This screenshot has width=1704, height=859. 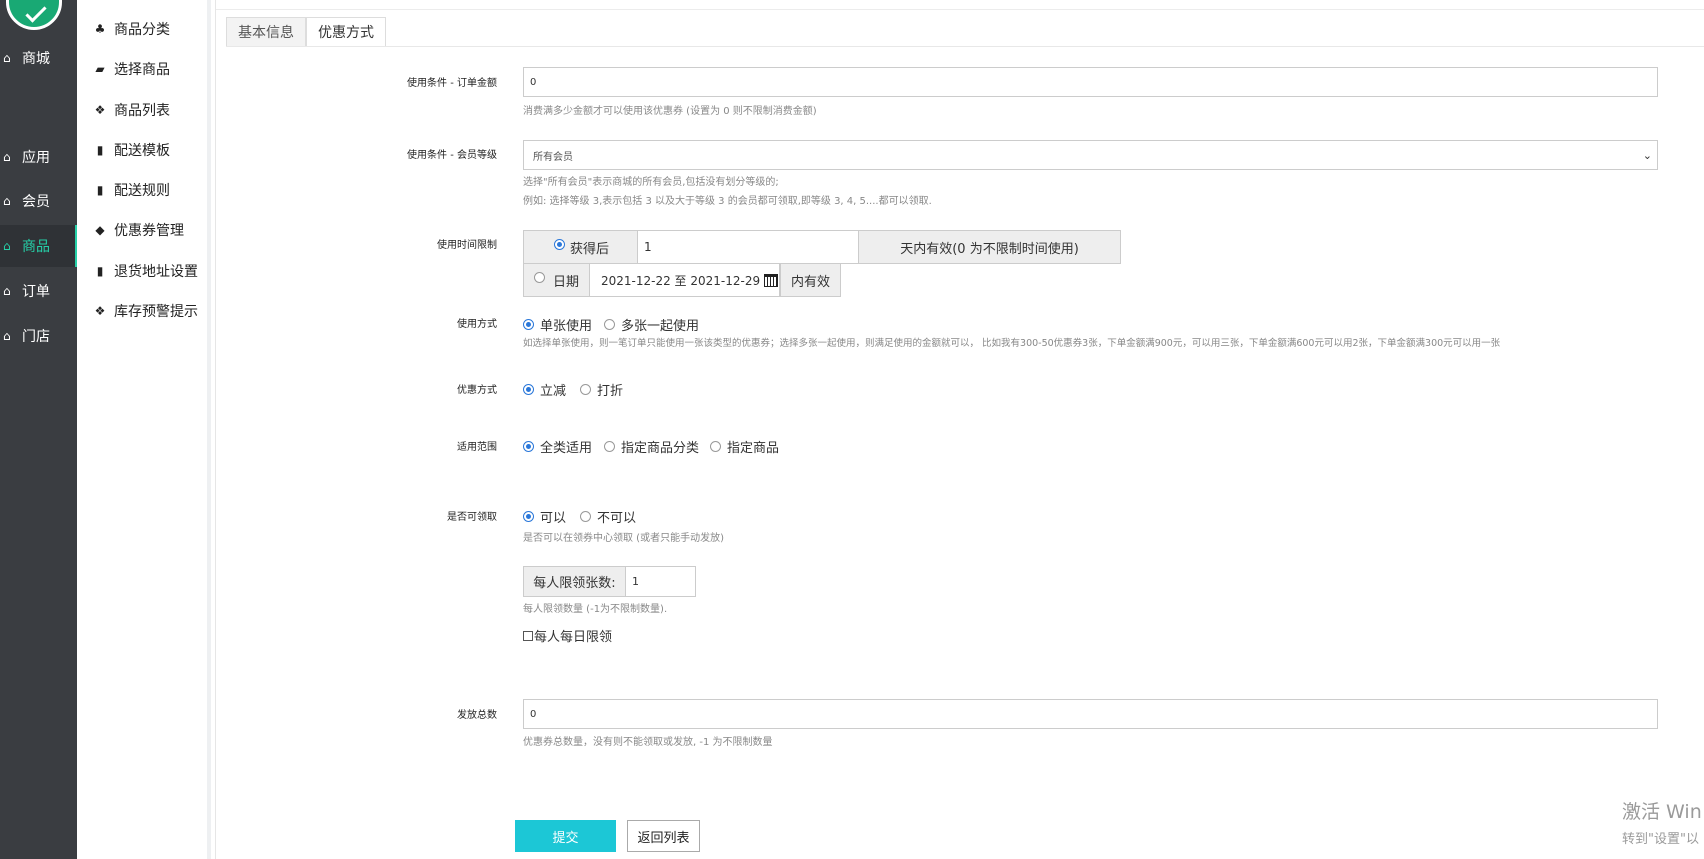 I want to click on per-person-input: 1, so click(x=660, y=581).